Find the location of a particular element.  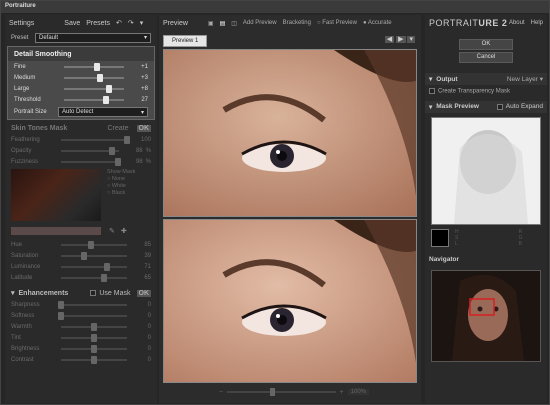

redo-icon: ↷ is located at coordinates (131, 23).